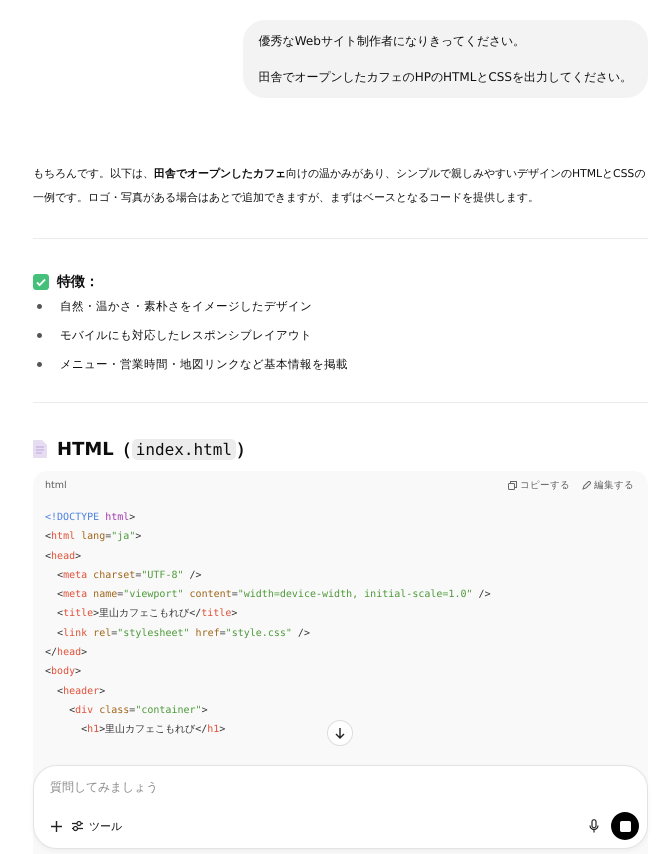 The image size is (668, 854). What do you see at coordinates (204, 364) in the screenshot?
I see `list-item: メニュー・営業時間・地図リンクなど基本情報を掲載` at bounding box center [204, 364].